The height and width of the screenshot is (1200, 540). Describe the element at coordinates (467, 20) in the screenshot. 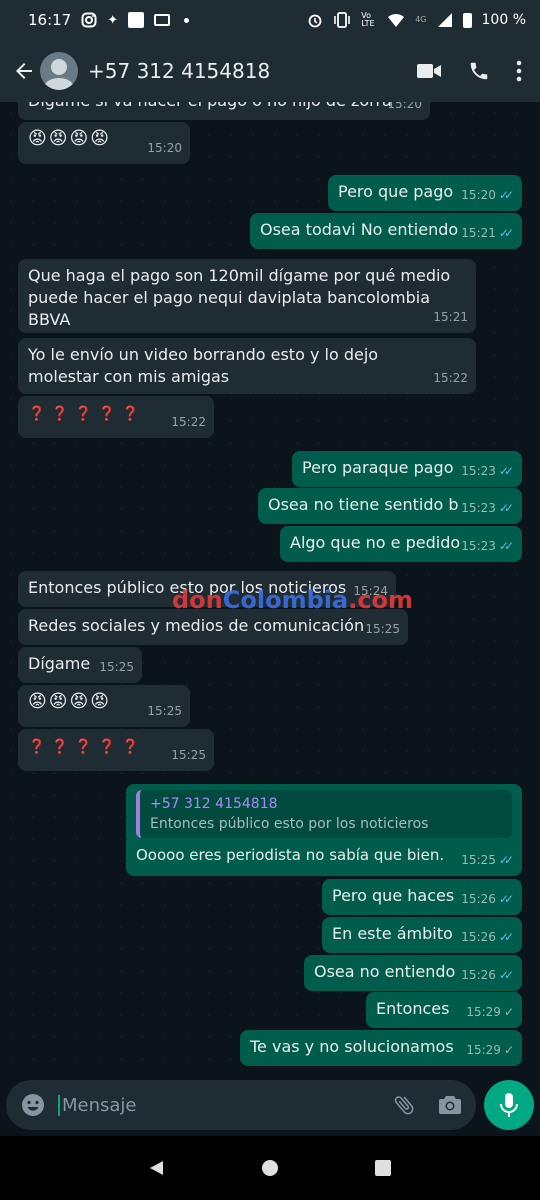

I see `battery-icon` at that location.